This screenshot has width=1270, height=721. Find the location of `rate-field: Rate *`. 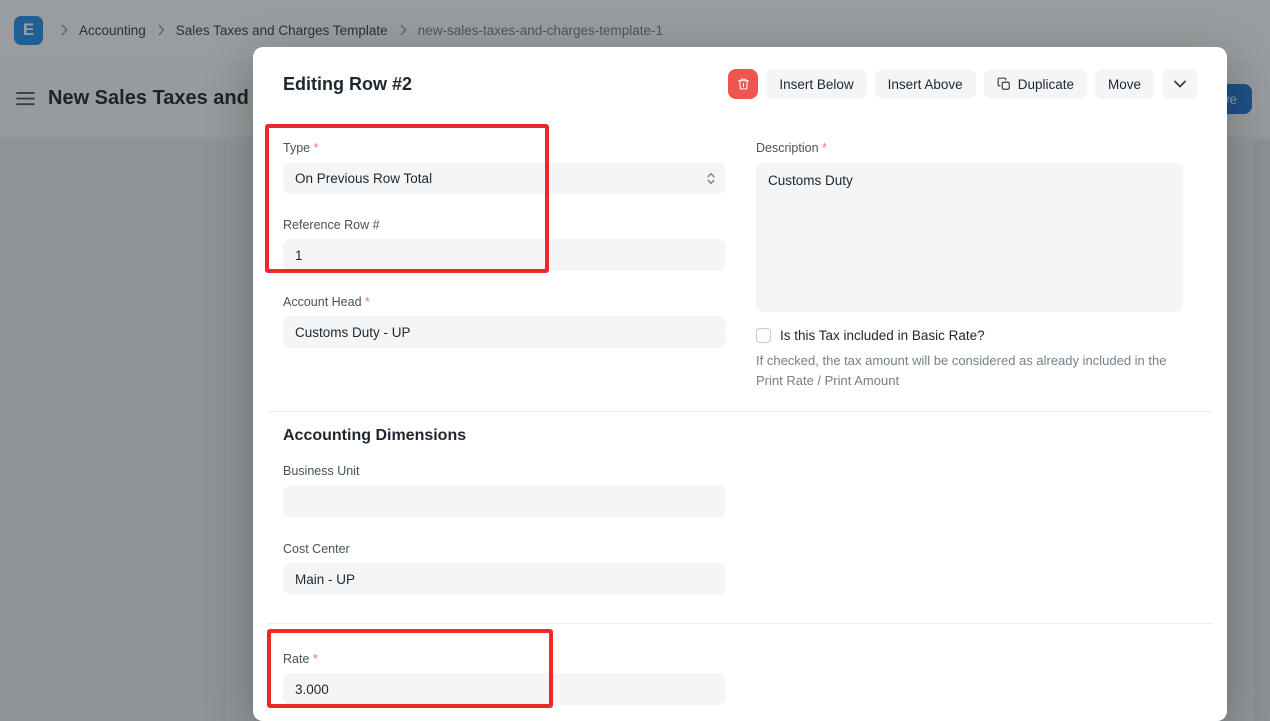

rate-field: Rate * is located at coordinates (504, 678).